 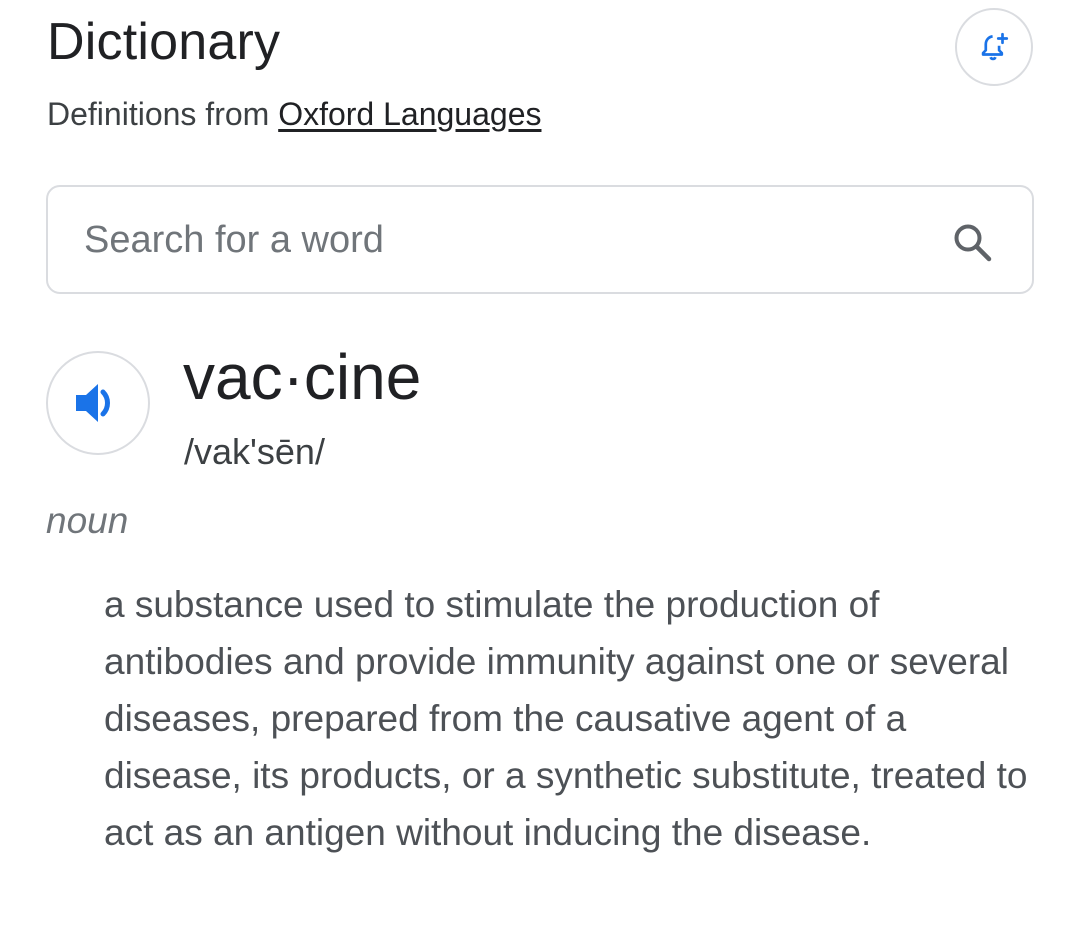 I want to click on page-title: Dictionary, so click(x=164, y=42).